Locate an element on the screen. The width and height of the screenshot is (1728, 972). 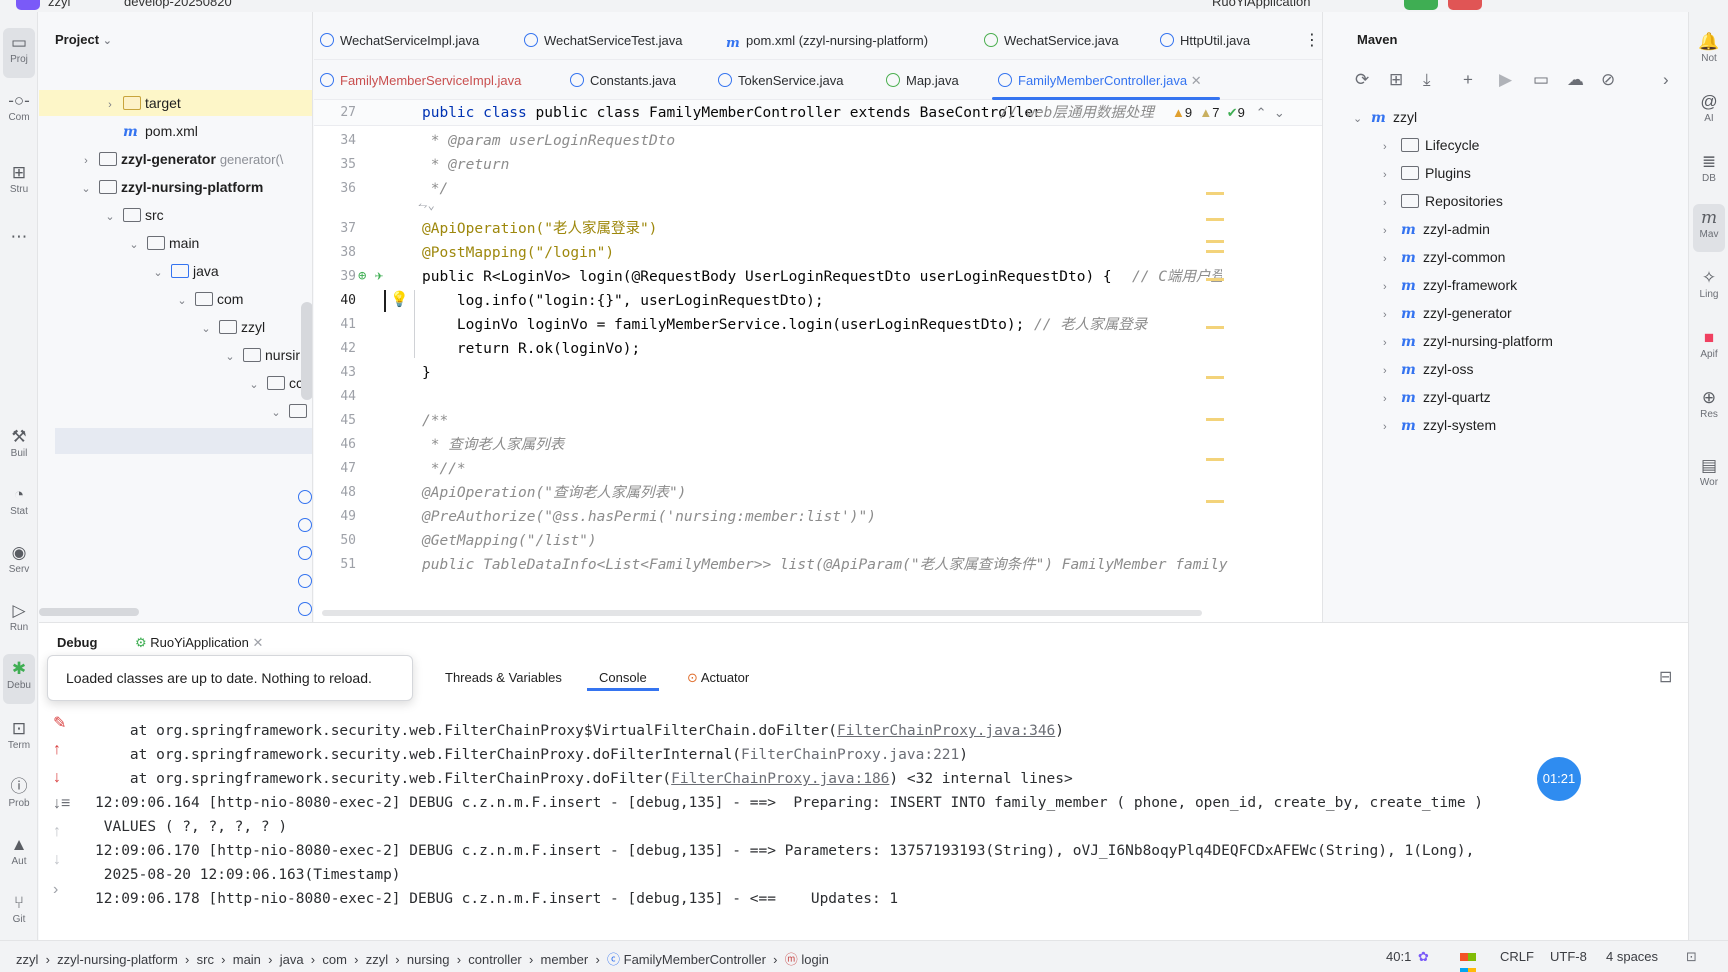
caret-position: 40:1 is located at coordinates (1398, 956).